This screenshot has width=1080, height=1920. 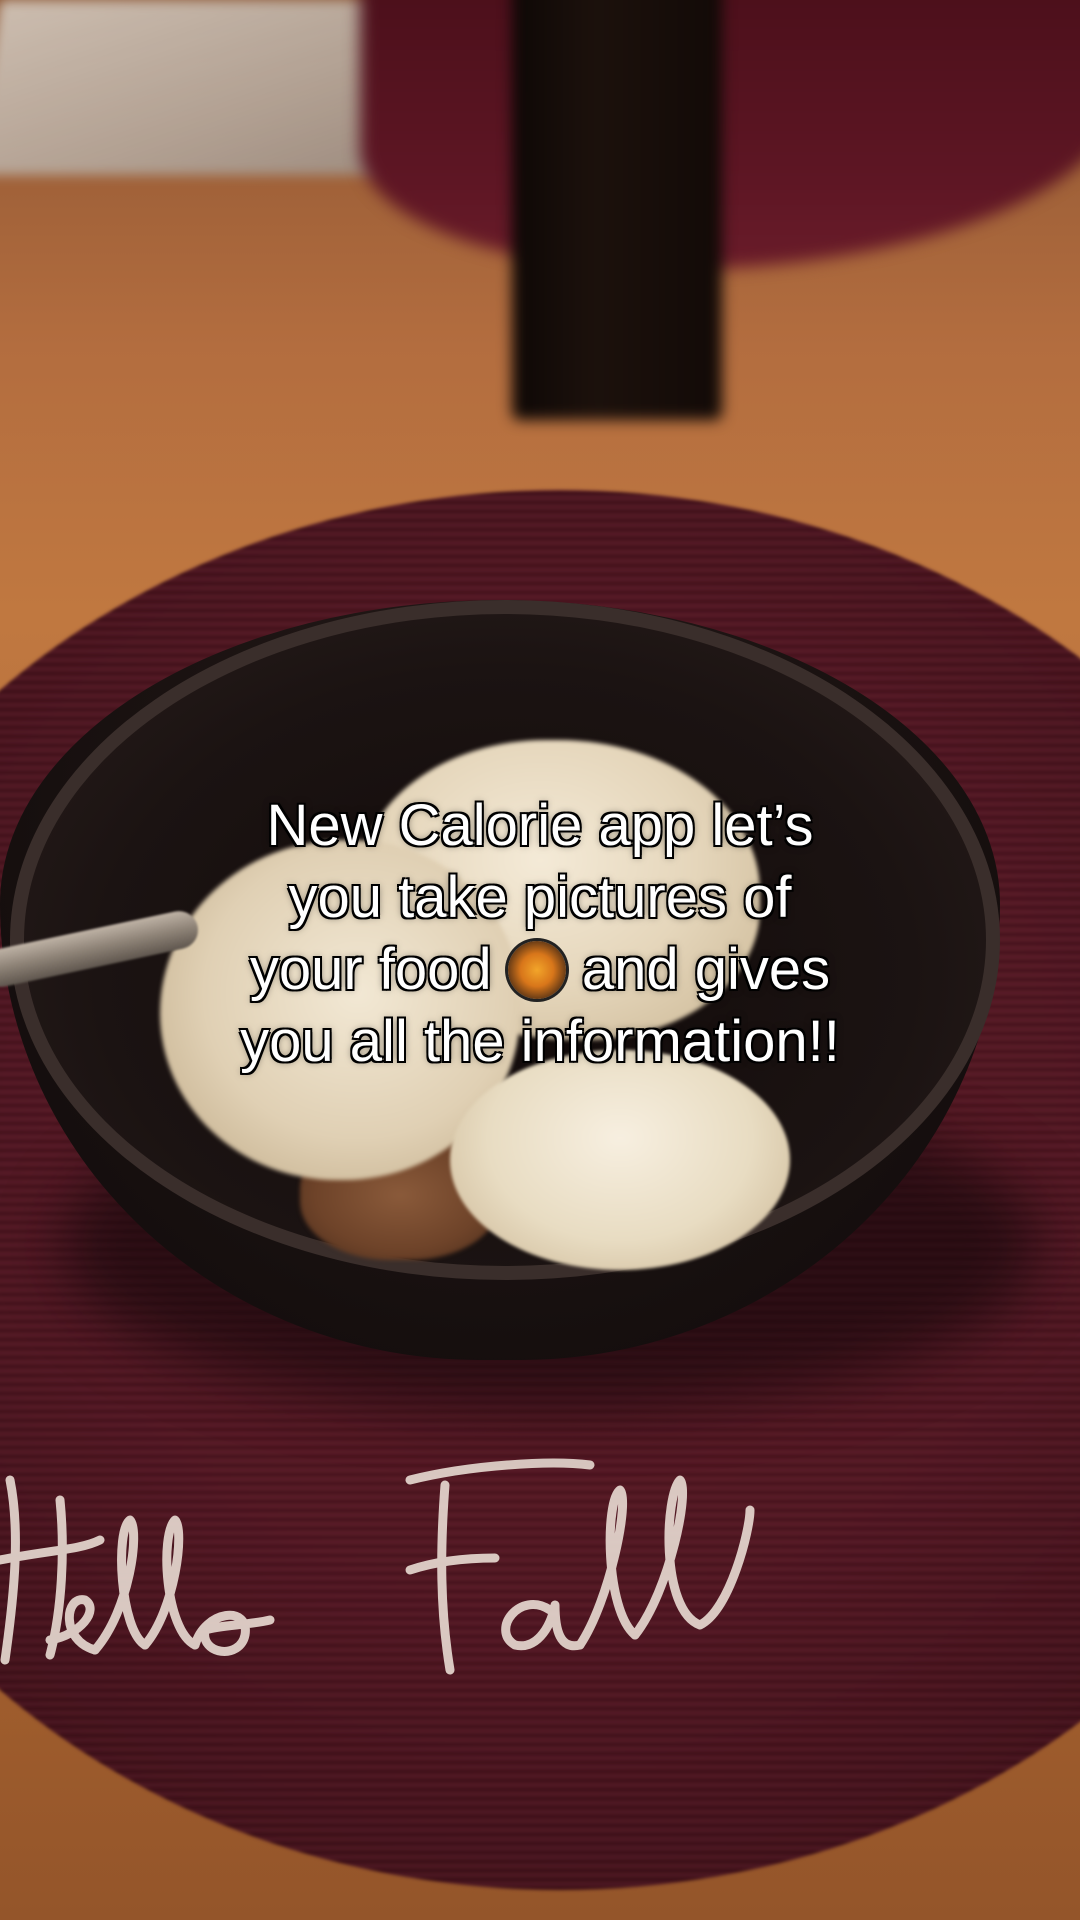 I want to click on cooking-pan-icon, so click(x=536, y=970).